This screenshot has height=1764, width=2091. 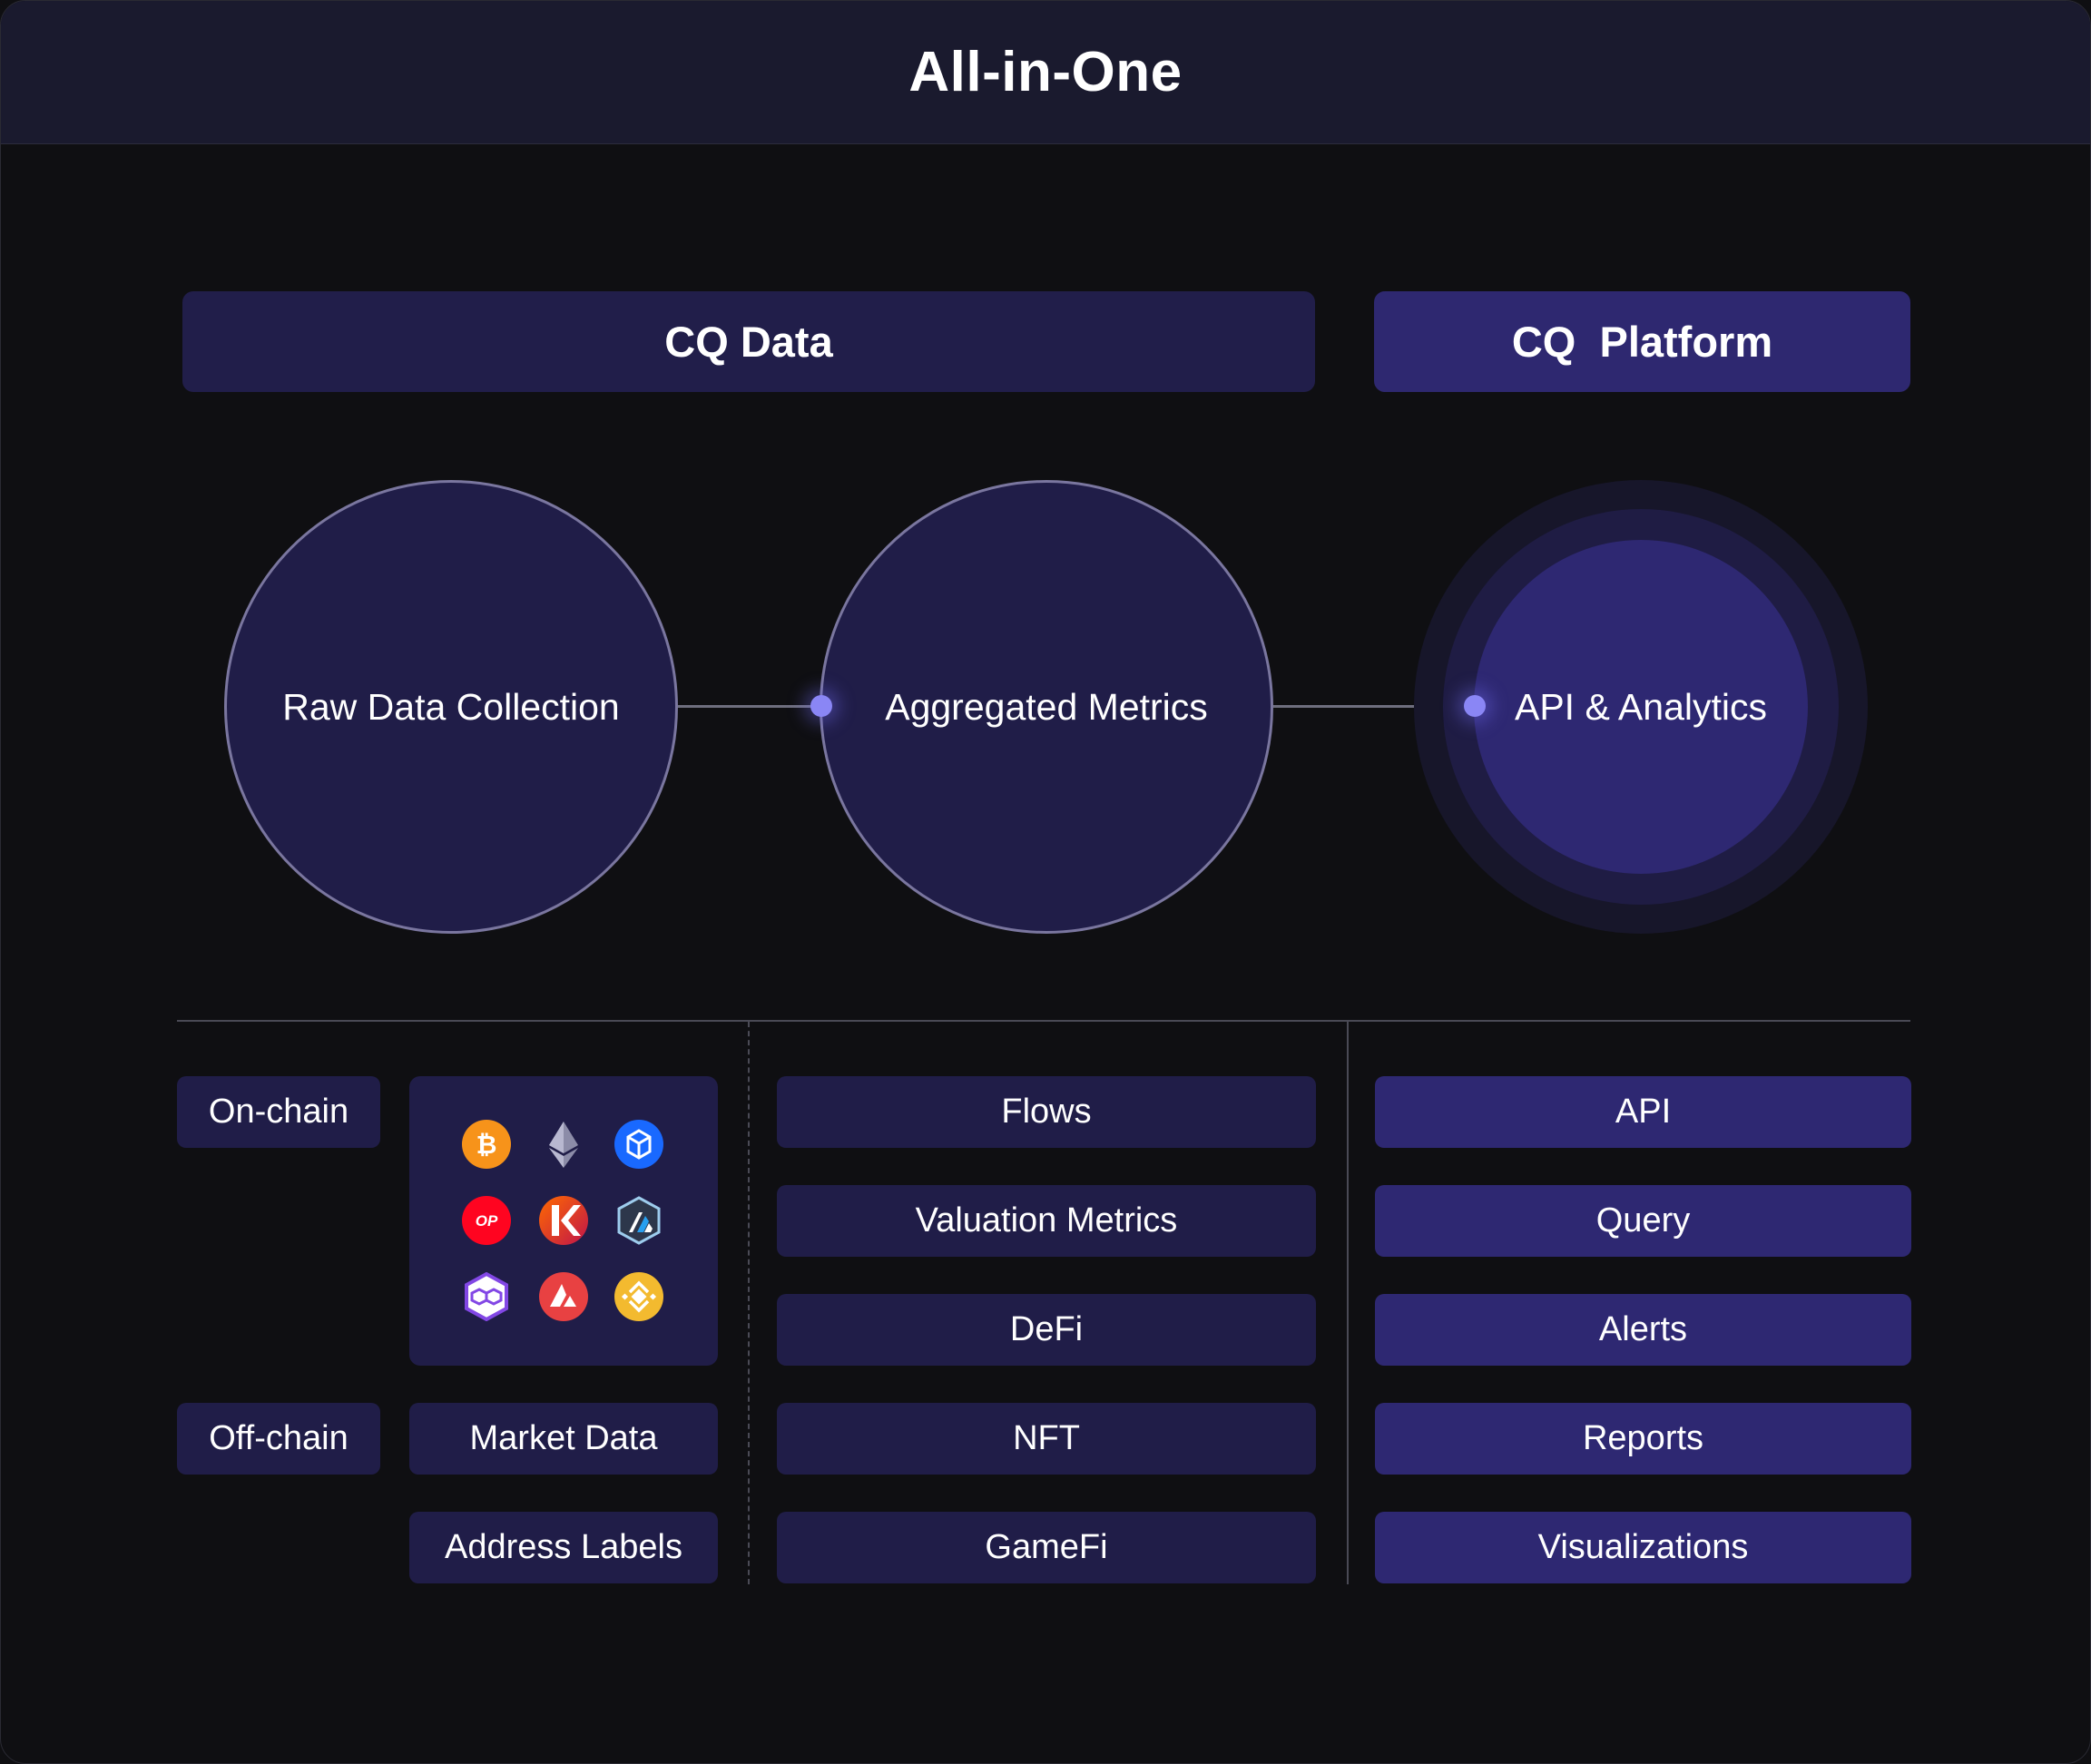 I want to click on bitcoin-icon: ₿, so click(x=486, y=1144).